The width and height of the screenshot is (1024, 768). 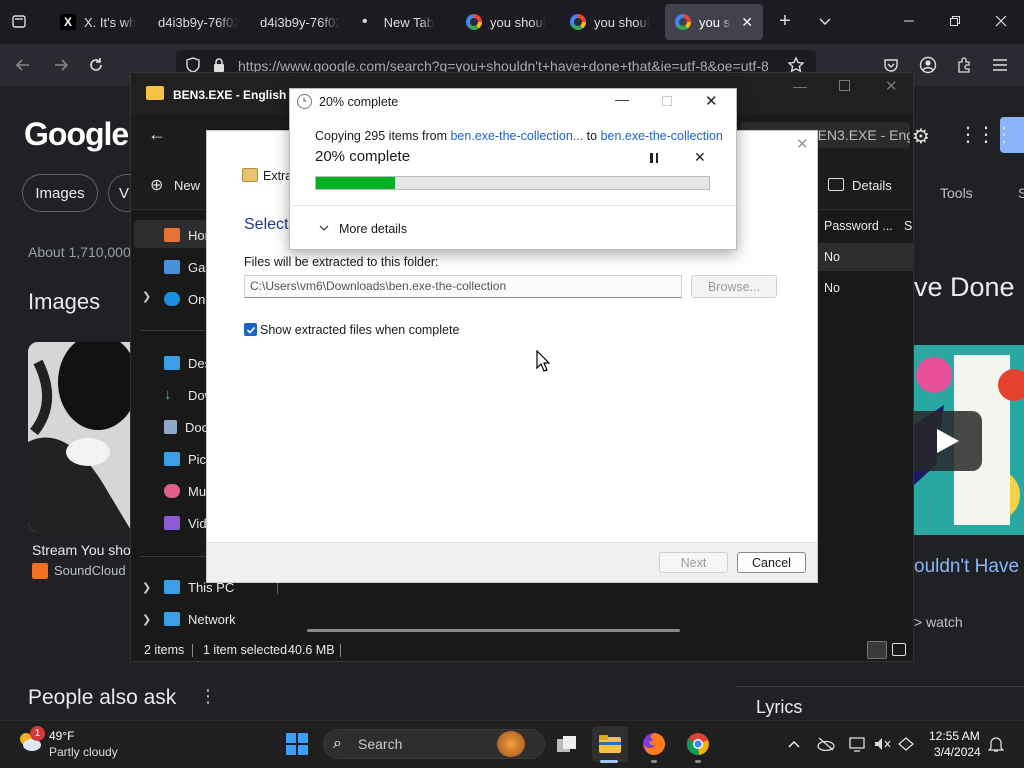 What do you see at coordinates (250, 329) in the screenshot?
I see `show-files-checkbox` at bounding box center [250, 329].